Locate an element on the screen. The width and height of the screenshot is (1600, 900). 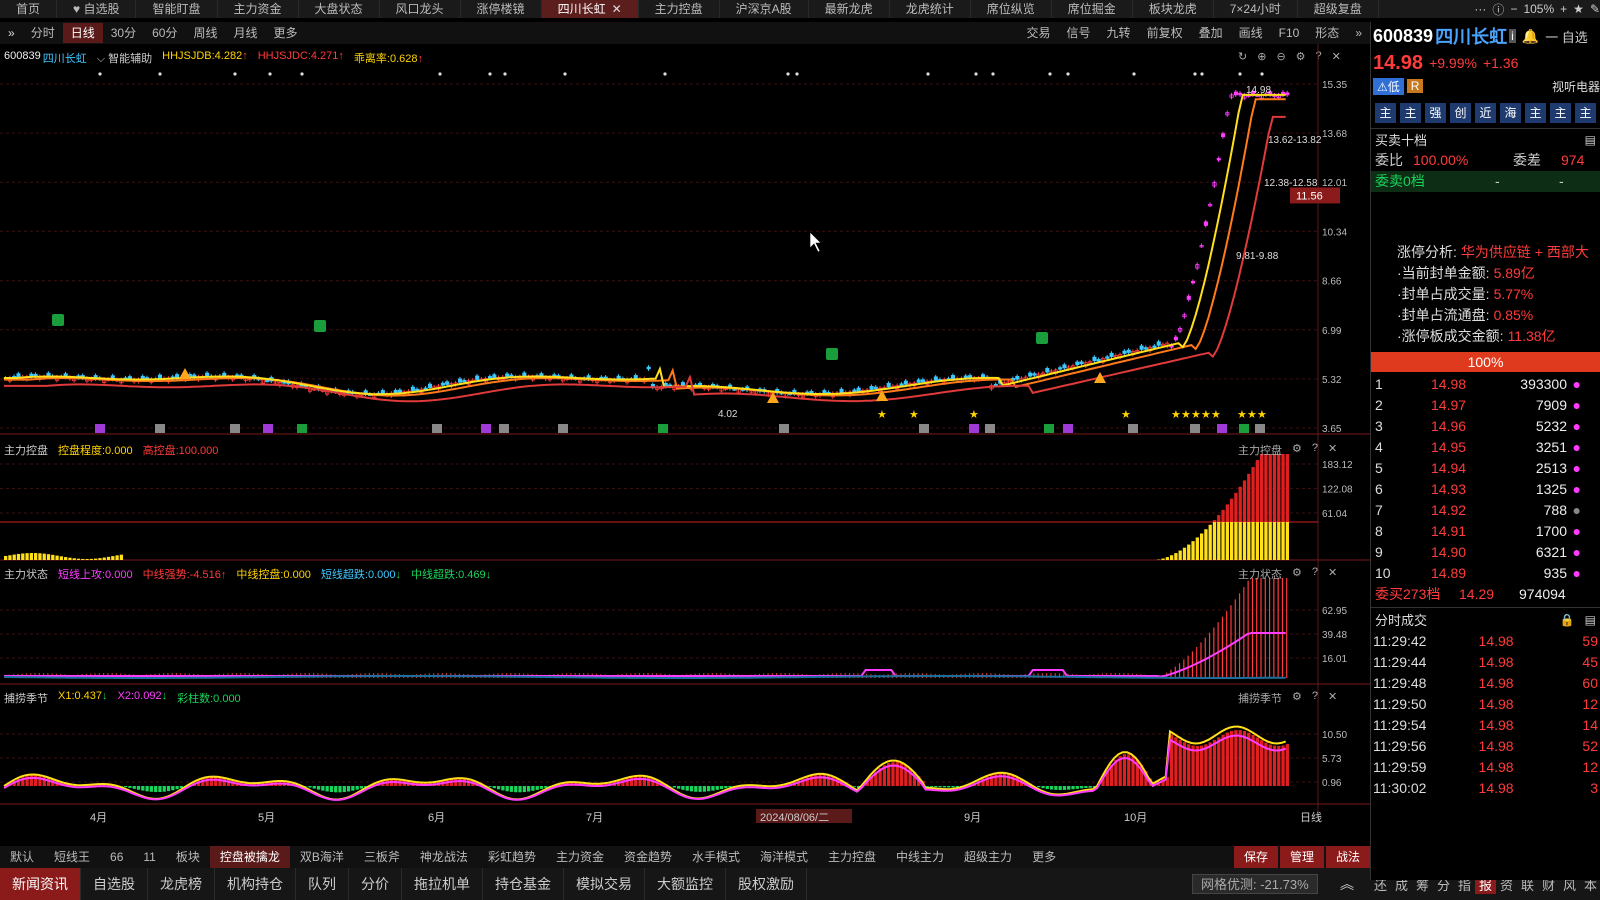
zoom-out-icon: − is located at coordinates (1513, 9).